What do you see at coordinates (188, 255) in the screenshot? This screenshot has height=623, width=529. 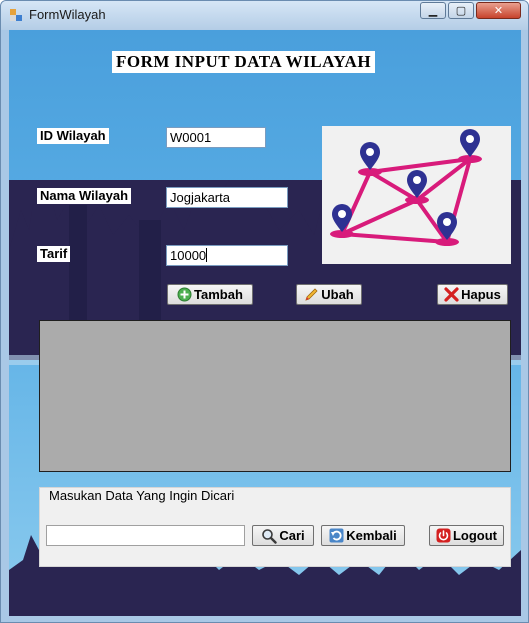 I see `tarif-value: 10000` at bounding box center [188, 255].